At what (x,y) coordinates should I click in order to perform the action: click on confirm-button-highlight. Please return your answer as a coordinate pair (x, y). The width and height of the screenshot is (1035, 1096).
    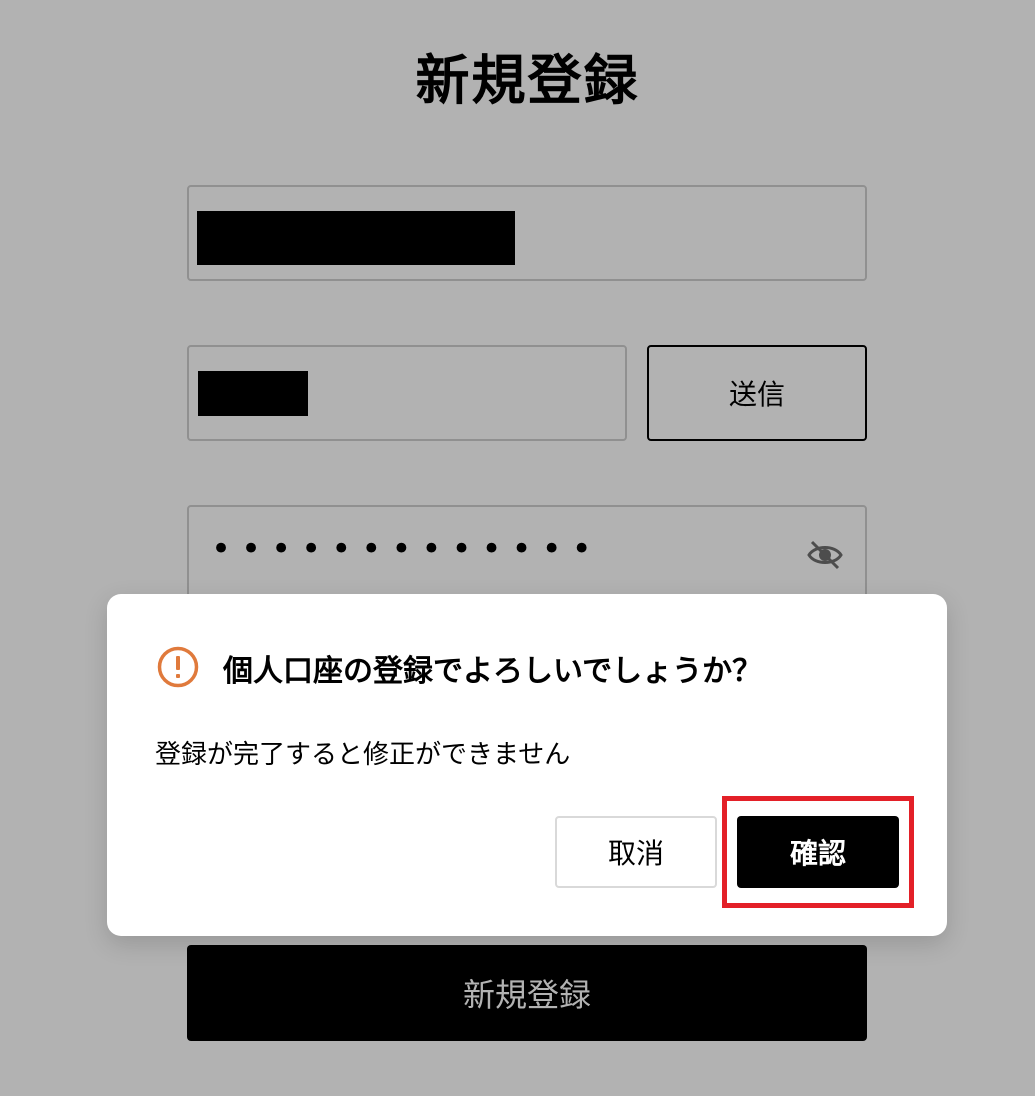
    Looking at the image, I should click on (818, 852).